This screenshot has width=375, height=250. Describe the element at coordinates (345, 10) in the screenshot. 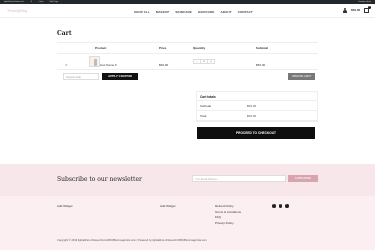

I see `user-icon` at that location.